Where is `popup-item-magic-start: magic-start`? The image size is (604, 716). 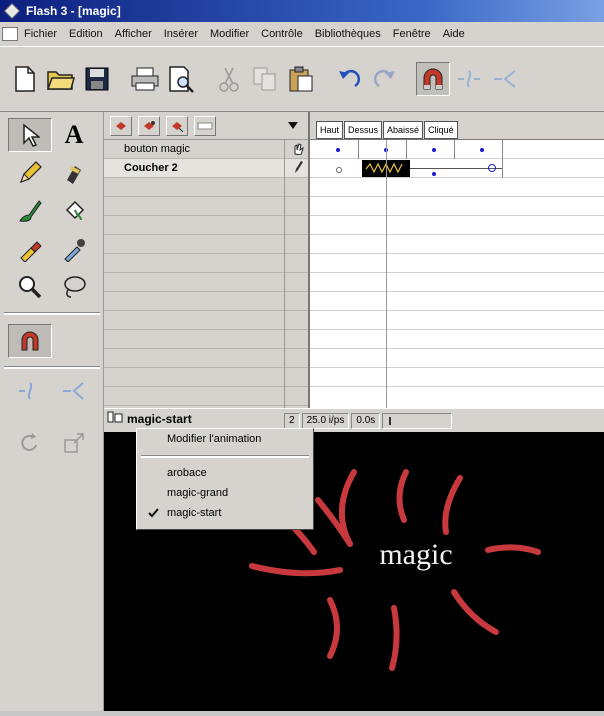 popup-item-magic-start: magic-start is located at coordinates (194, 513).